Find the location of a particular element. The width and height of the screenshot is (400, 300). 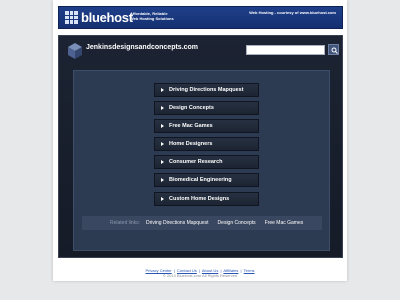

link-label: Biomedical Engineering is located at coordinates (200, 180).